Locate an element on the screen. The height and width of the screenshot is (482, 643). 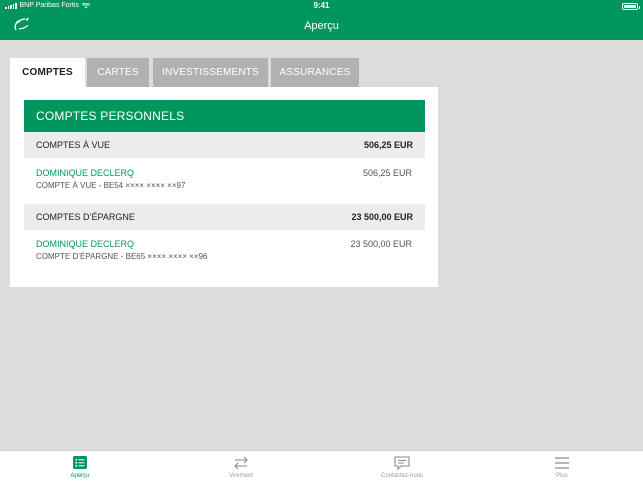
chat-bubble-icon is located at coordinates (402, 463).